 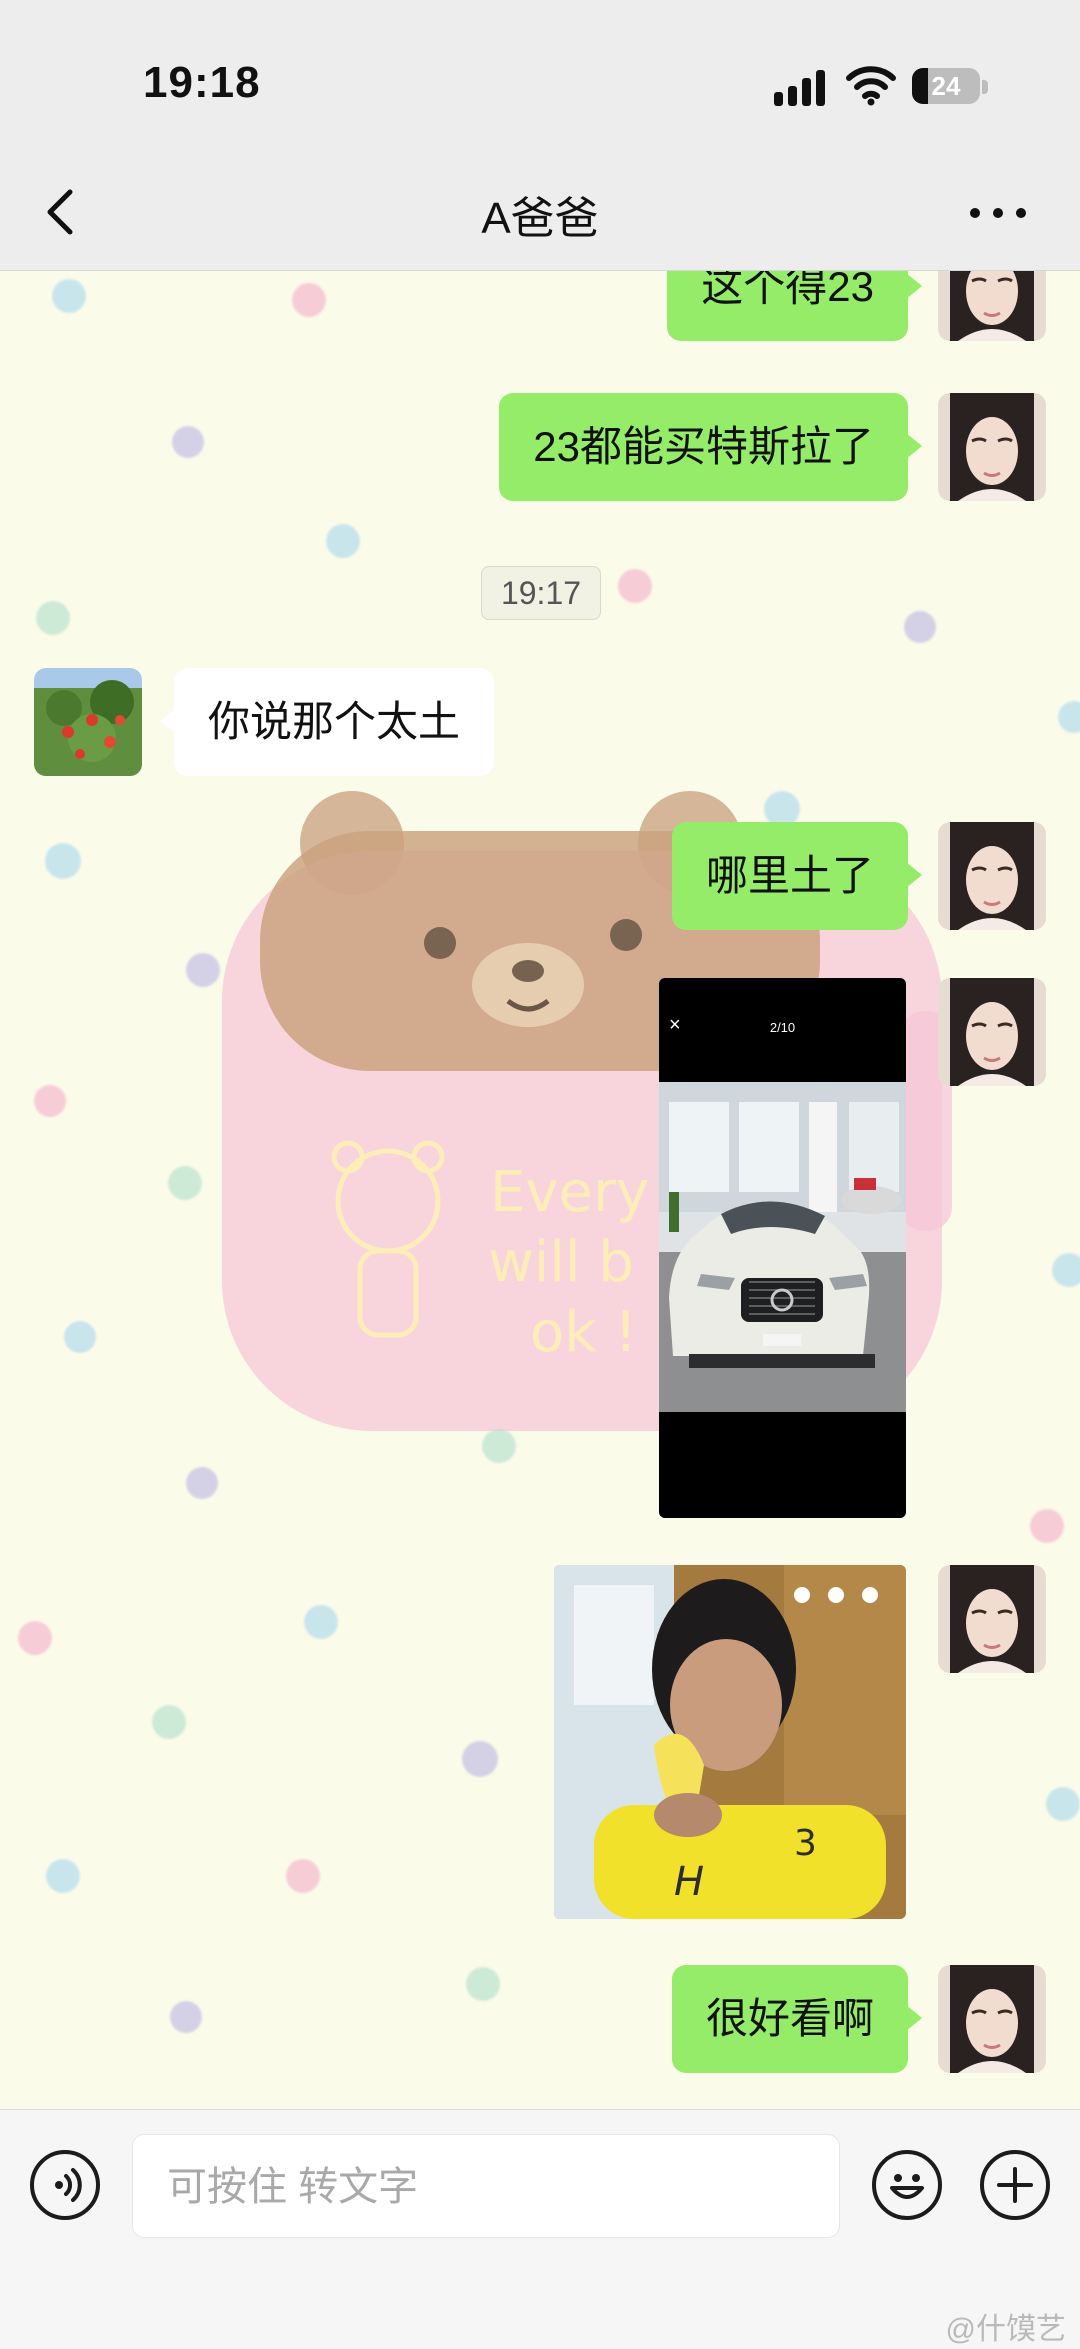 I want to click on emoji-icon, so click(x=907, y=2186).